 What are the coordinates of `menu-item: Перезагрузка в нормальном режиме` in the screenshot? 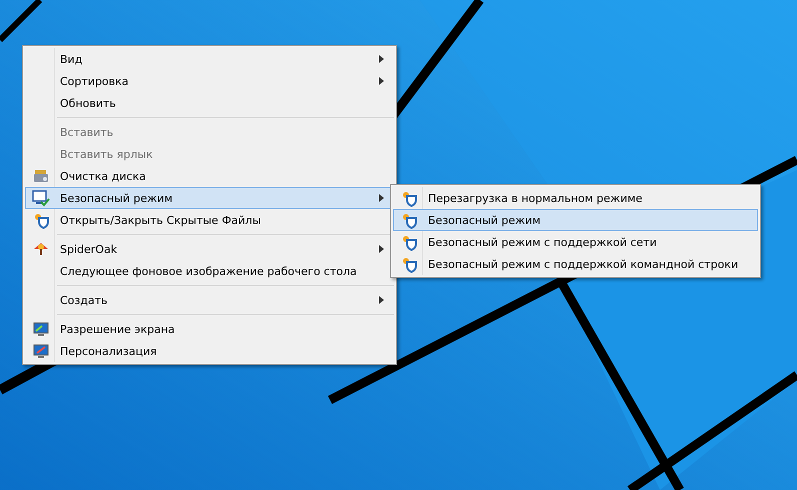 It's located at (575, 198).